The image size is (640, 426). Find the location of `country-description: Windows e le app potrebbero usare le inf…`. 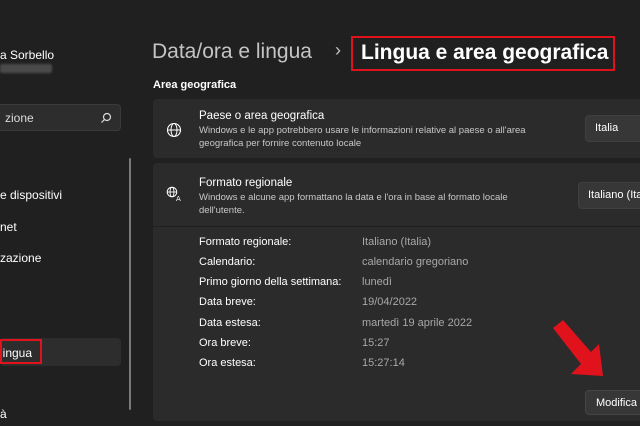

country-description: Windows e le app potrebbero usare le inf… is located at coordinates (362, 137).